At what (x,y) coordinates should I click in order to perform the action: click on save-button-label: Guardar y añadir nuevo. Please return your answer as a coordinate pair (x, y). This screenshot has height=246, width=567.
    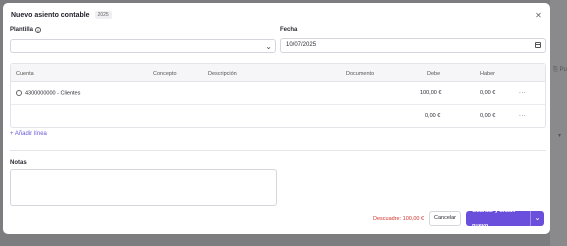
    Looking at the image, I should click on (494, 218).